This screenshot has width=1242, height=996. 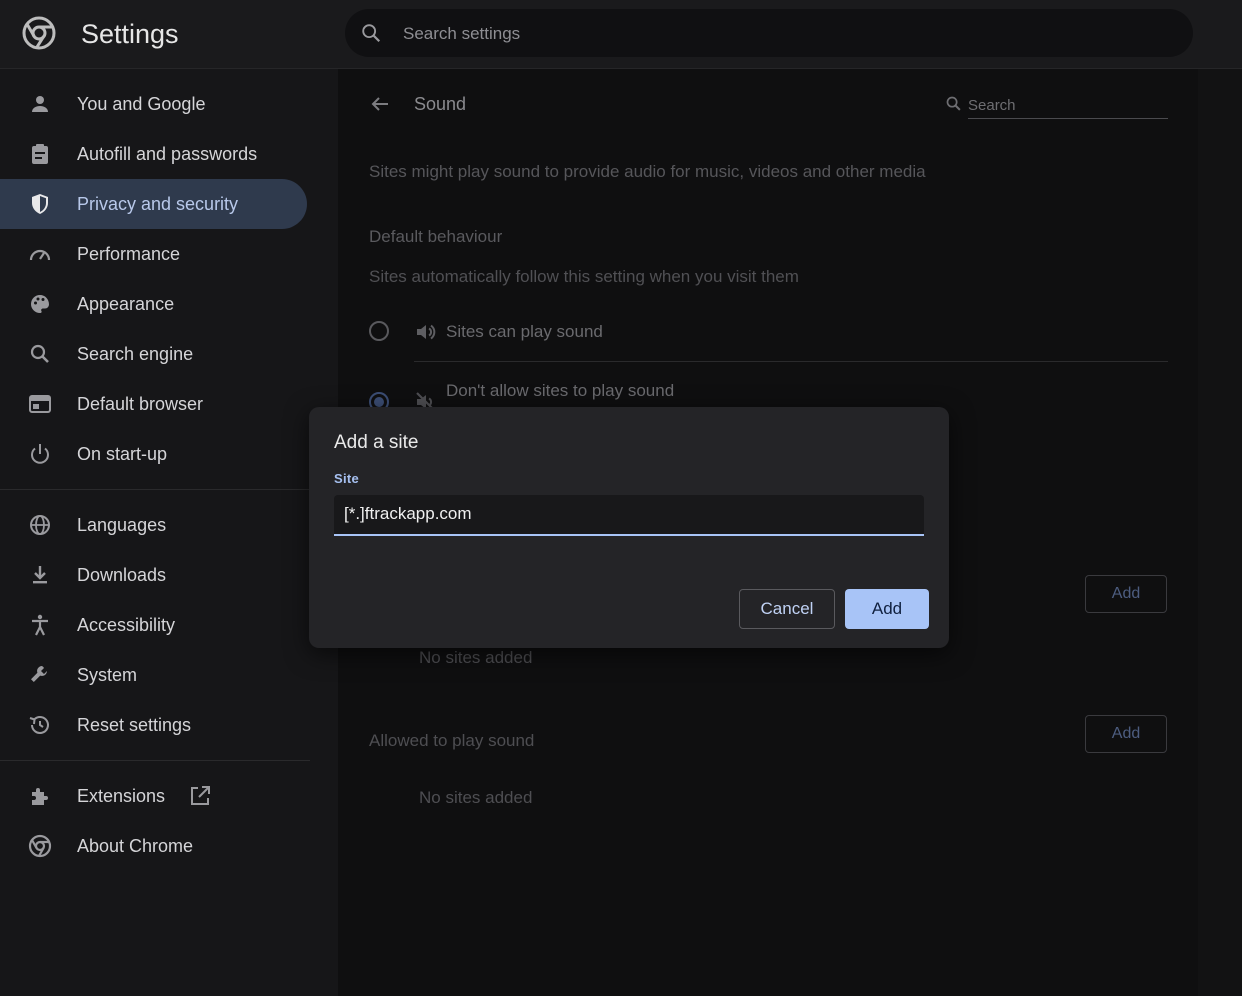 I want to click on palette-icon, so click(x=39, y=304).